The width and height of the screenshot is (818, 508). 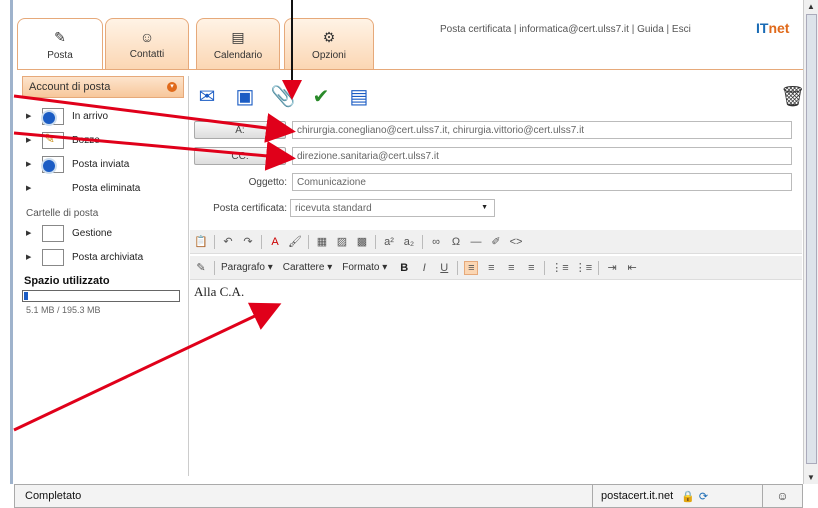 I want to click on space-used-value: 5.1 MB / 195.3 MB, so click(x=63, y=310).